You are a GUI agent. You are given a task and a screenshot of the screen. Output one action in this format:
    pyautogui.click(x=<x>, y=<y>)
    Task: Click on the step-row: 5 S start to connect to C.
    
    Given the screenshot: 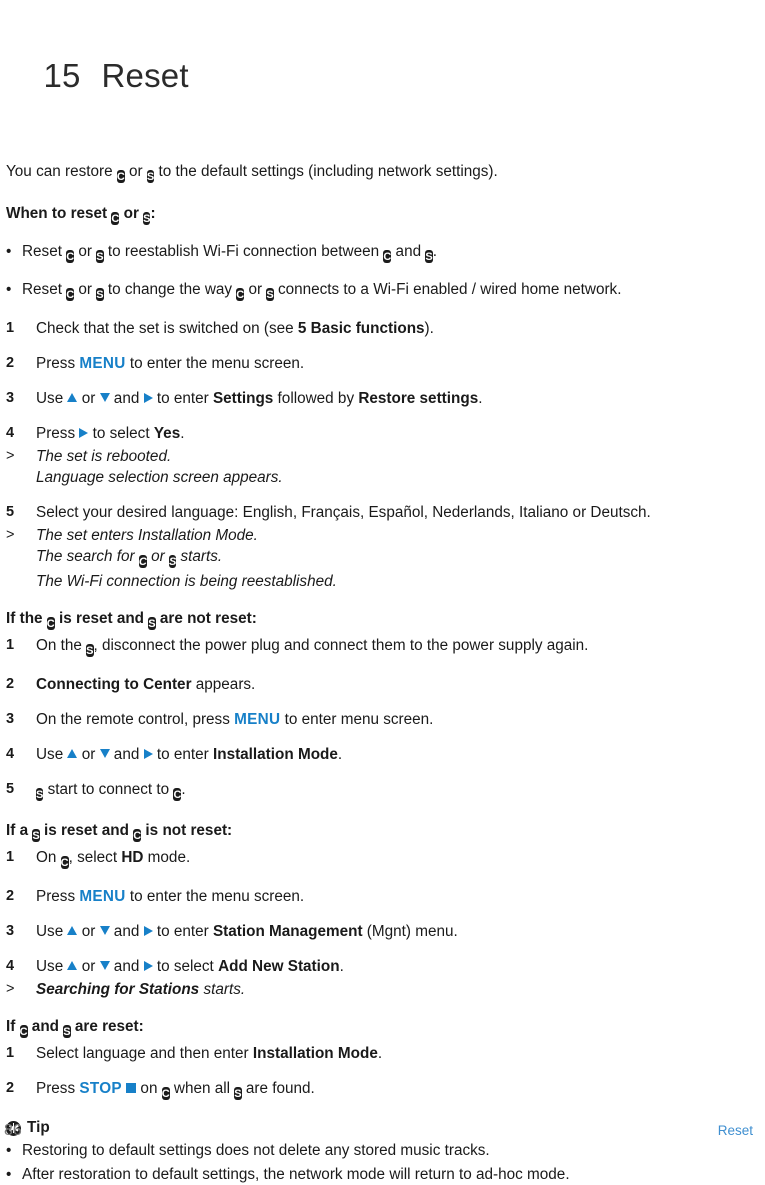 What is the action you would take?
    pyautogui.click(x=380, y=791)
    